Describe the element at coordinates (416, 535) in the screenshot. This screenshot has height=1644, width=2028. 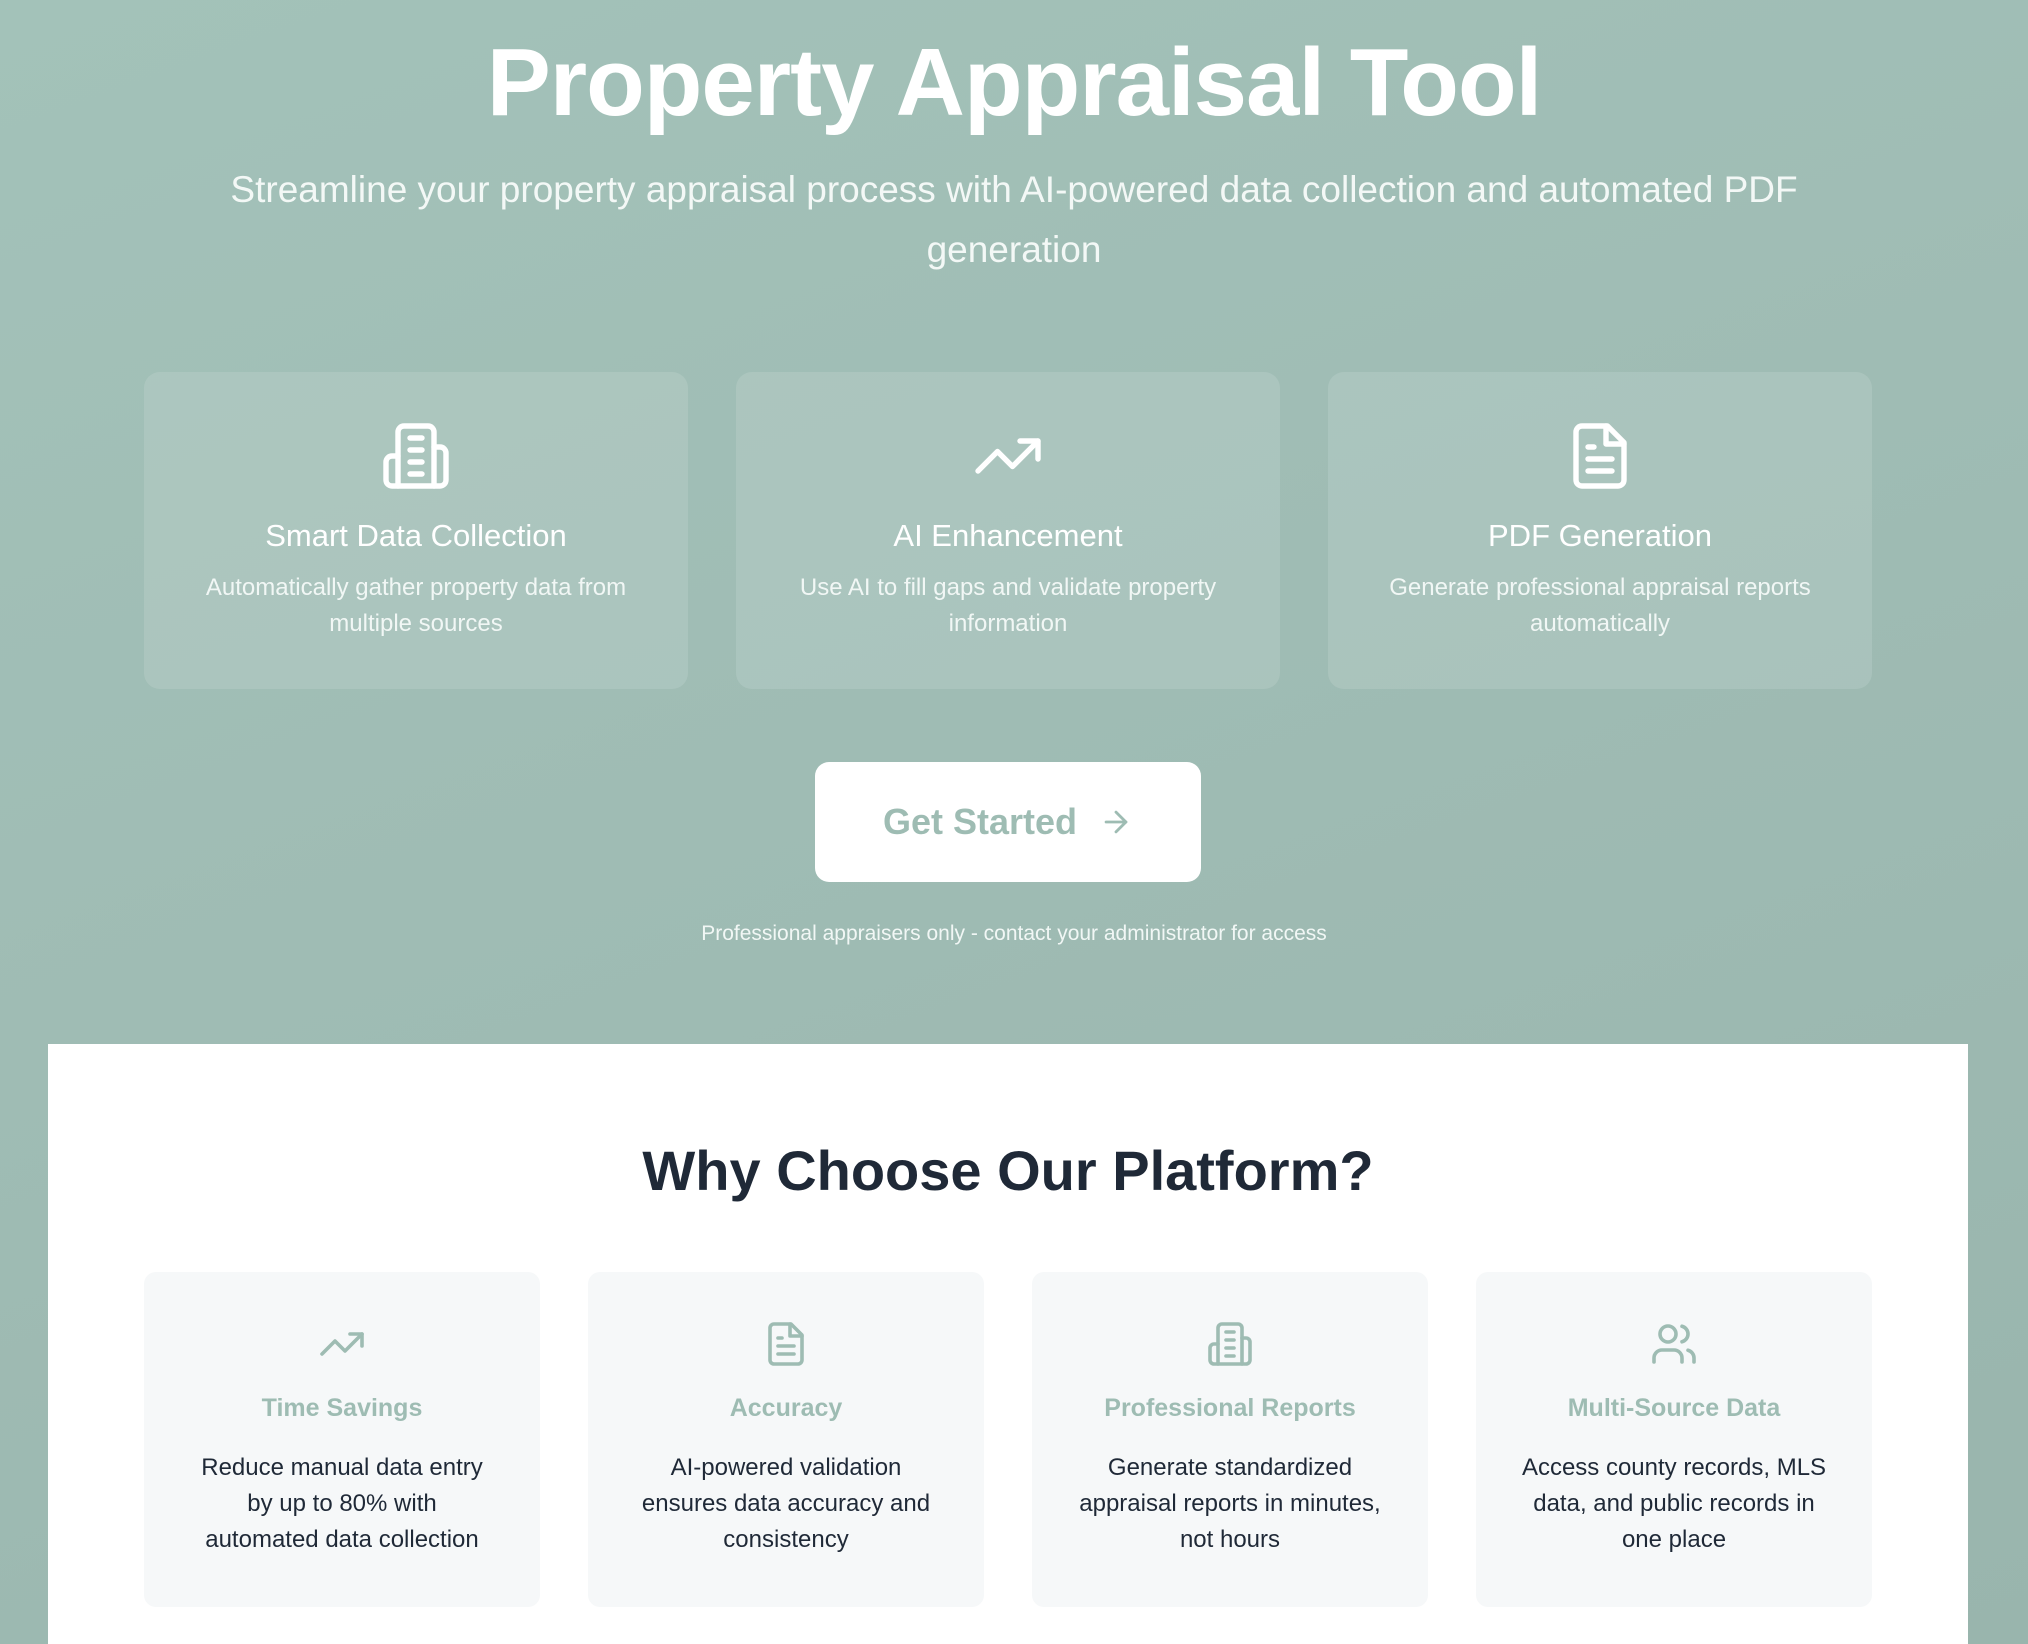
I see `feature-title: Smart Data Collection` at that location.